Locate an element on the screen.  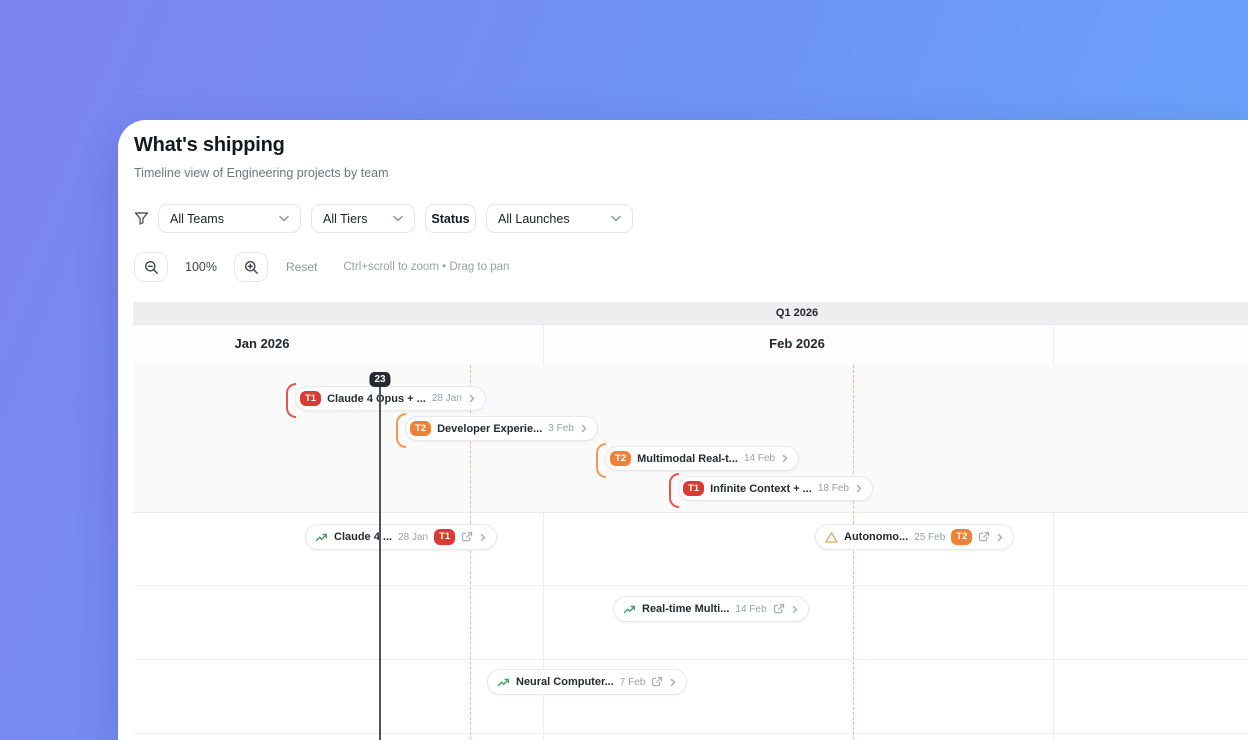
project-pill: T1 Infinite Context + ... 18 Feb is located at coordinates (771, 490).